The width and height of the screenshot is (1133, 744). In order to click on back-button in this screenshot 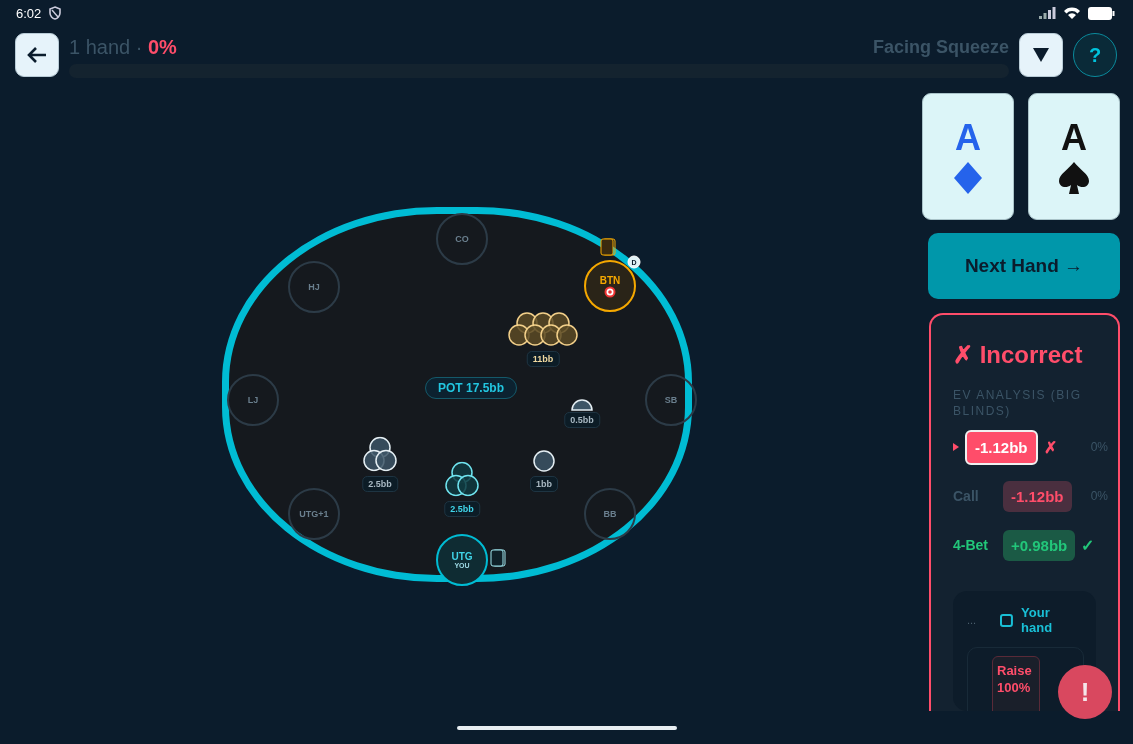, I will do `click(37, 55)`.